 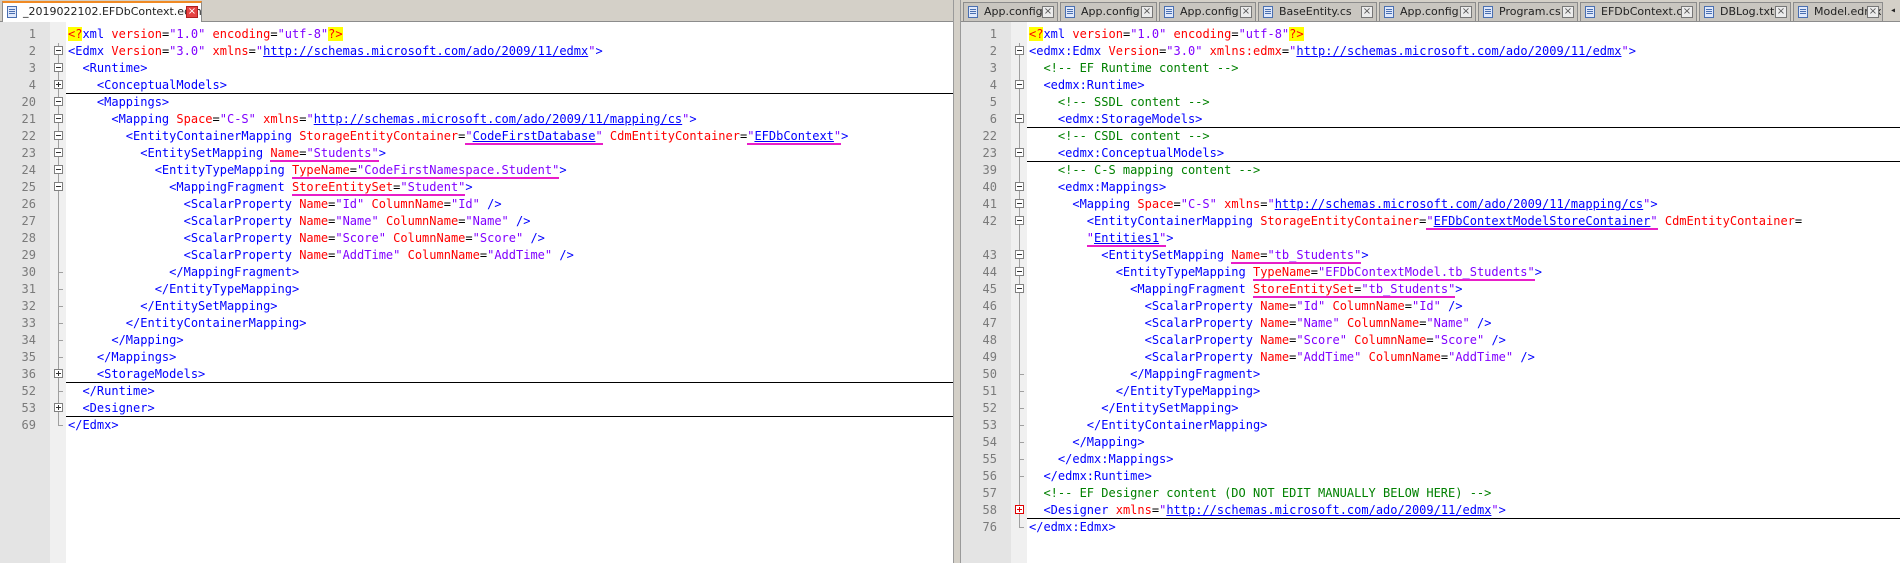 What do you see at coordinates (1430, 136) in the screenshot?
I see `code-line: 22 <!-- CSDL content -->` at bounding box center [1430, 136].